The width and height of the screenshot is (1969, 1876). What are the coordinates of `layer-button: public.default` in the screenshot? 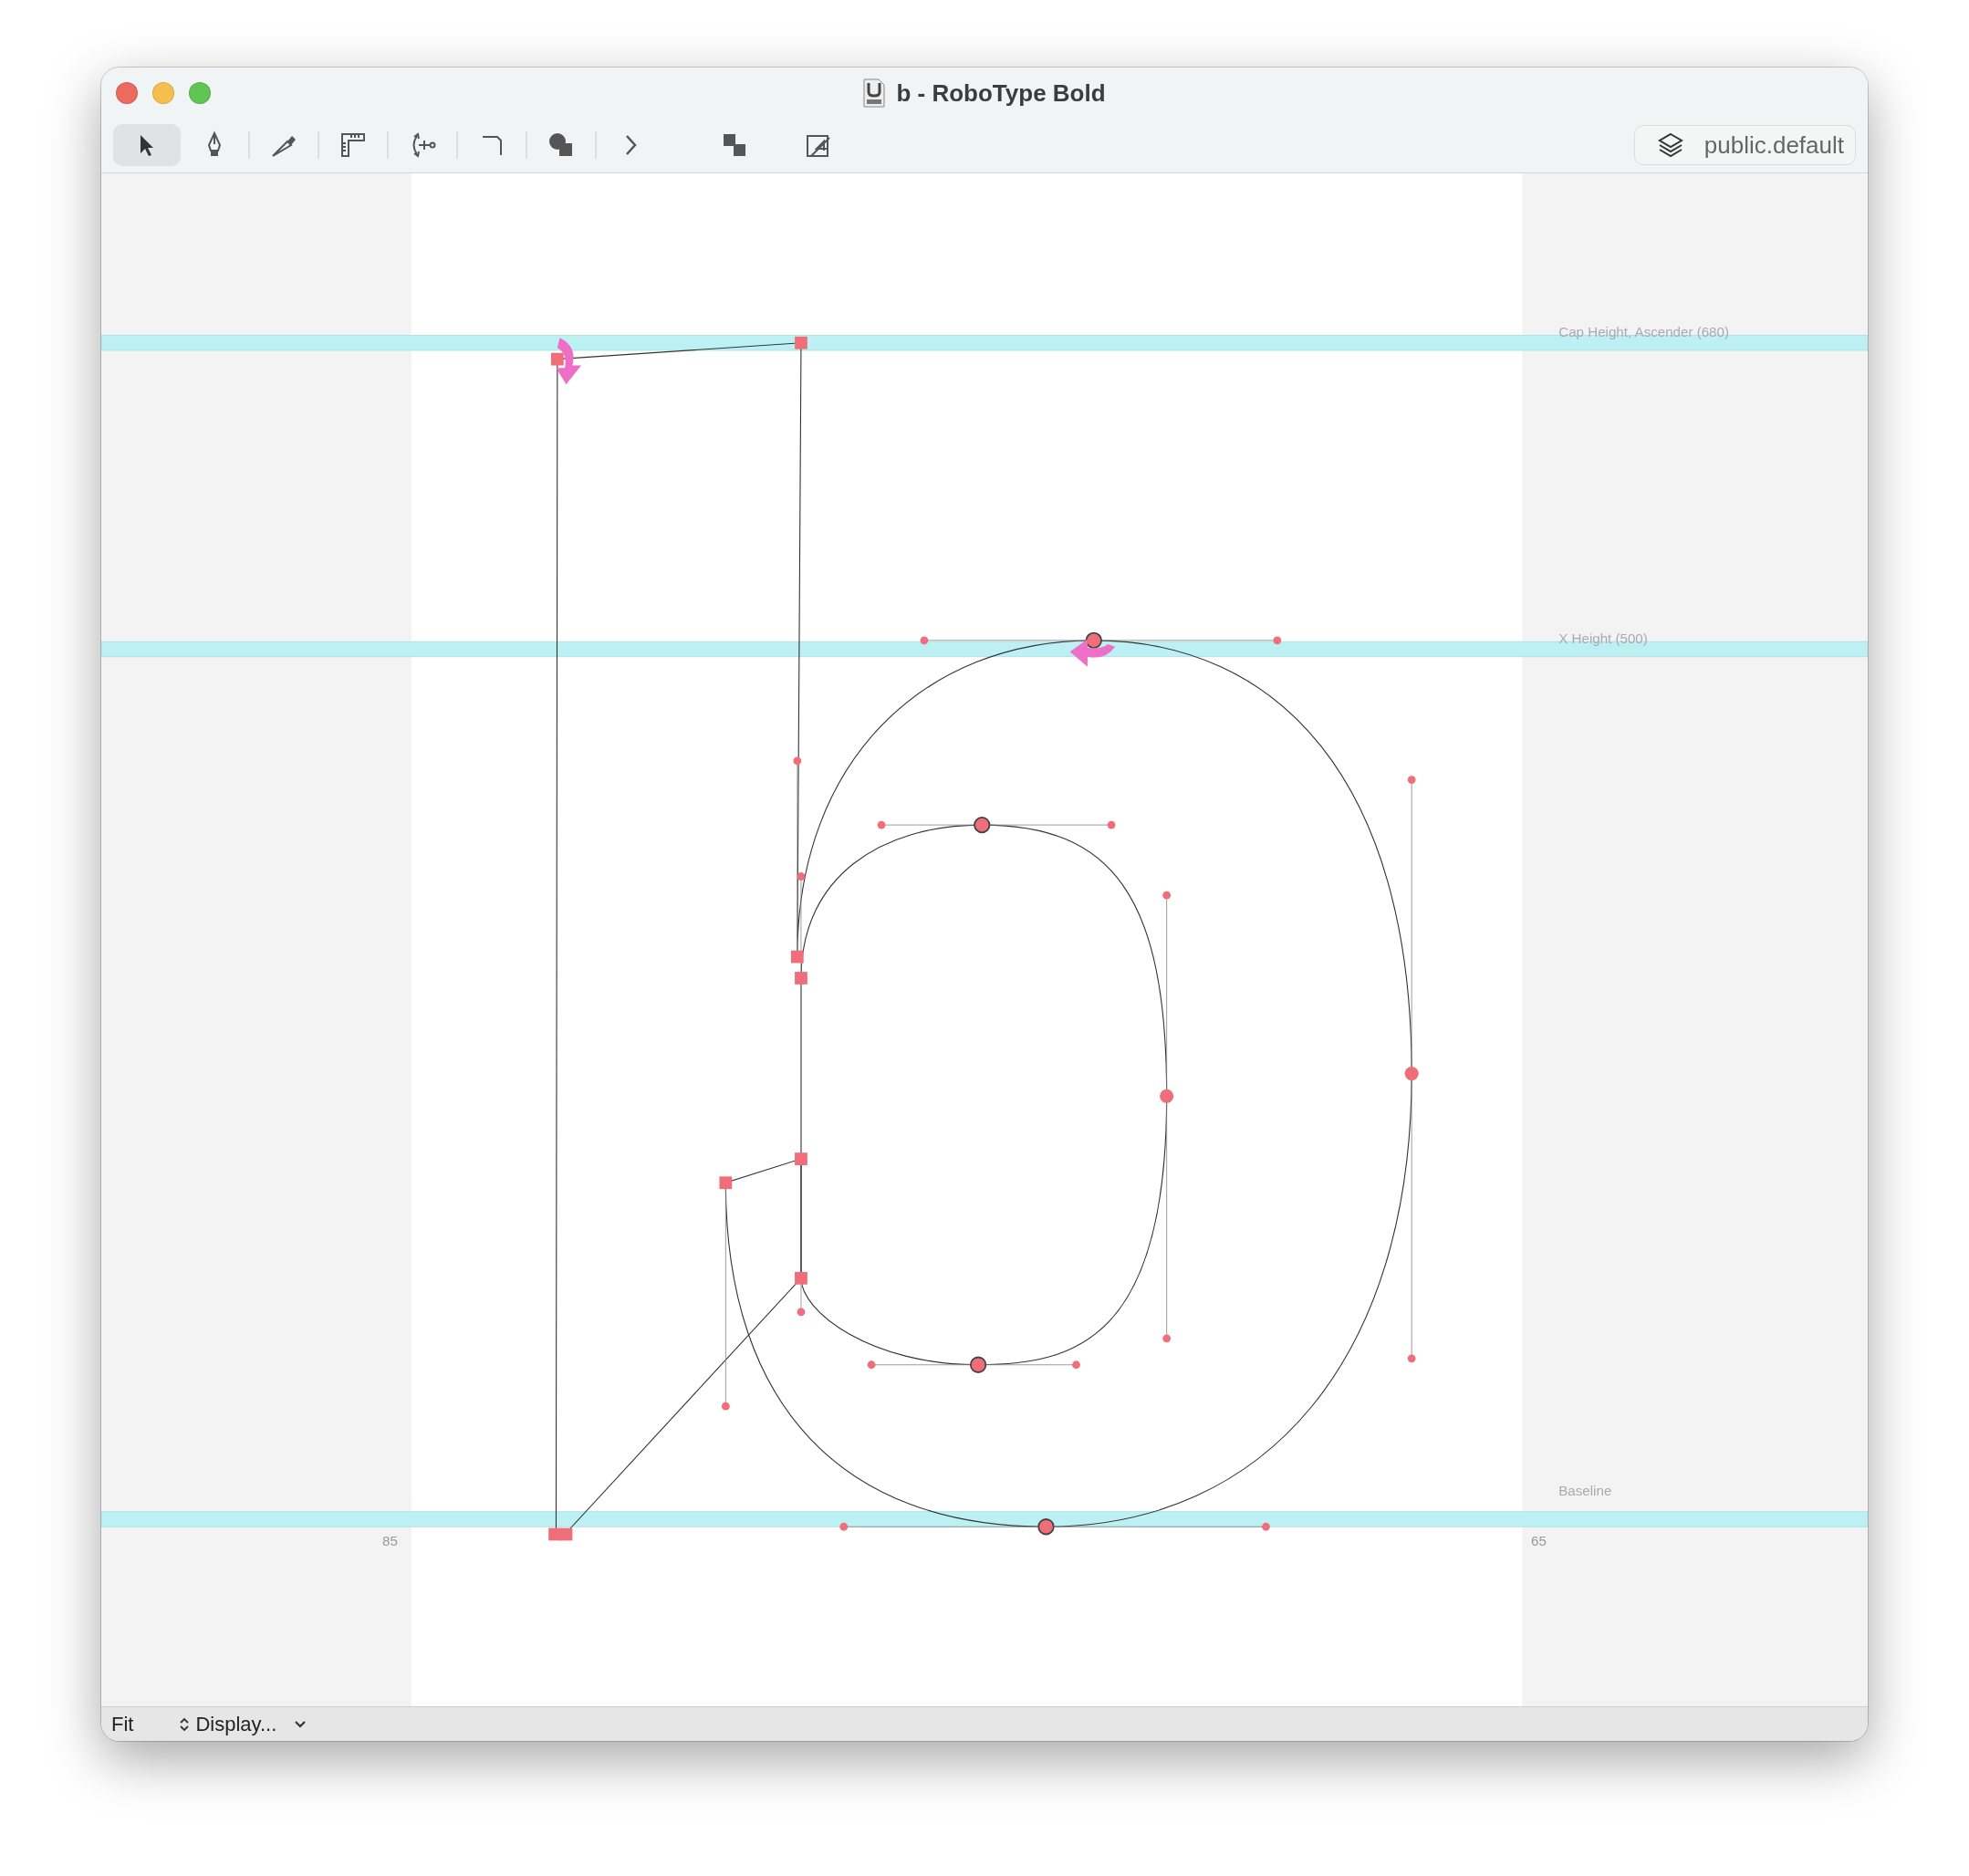 It's located at (1744, 145).